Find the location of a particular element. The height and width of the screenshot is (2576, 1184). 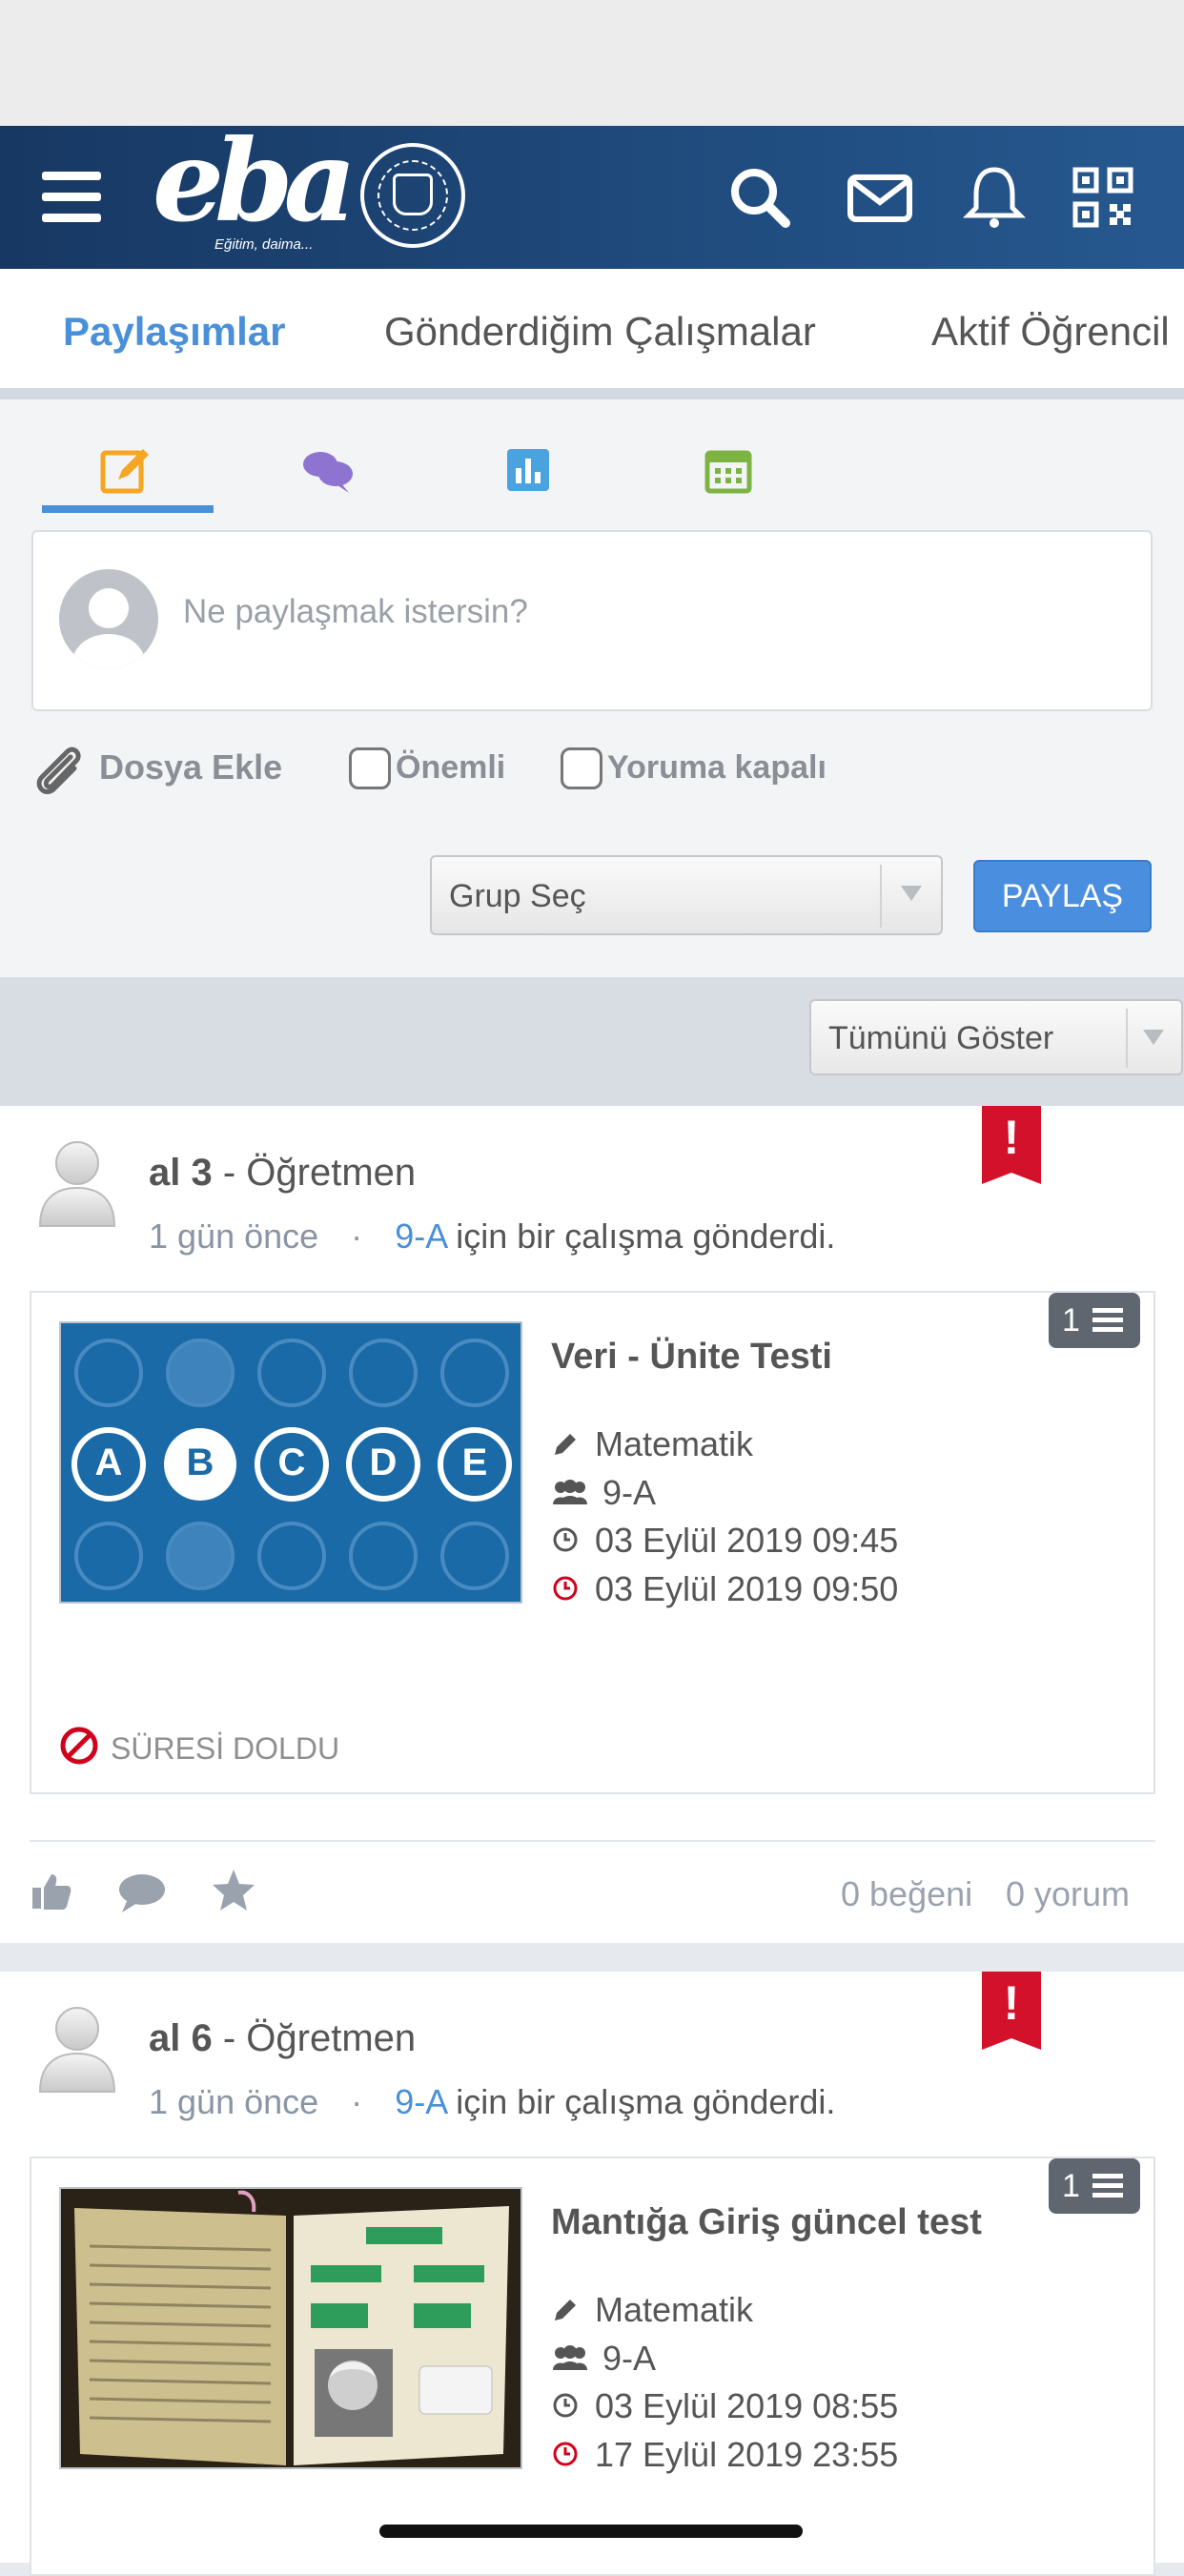

author-name: al 6 is located at coordinates (181, 2038).